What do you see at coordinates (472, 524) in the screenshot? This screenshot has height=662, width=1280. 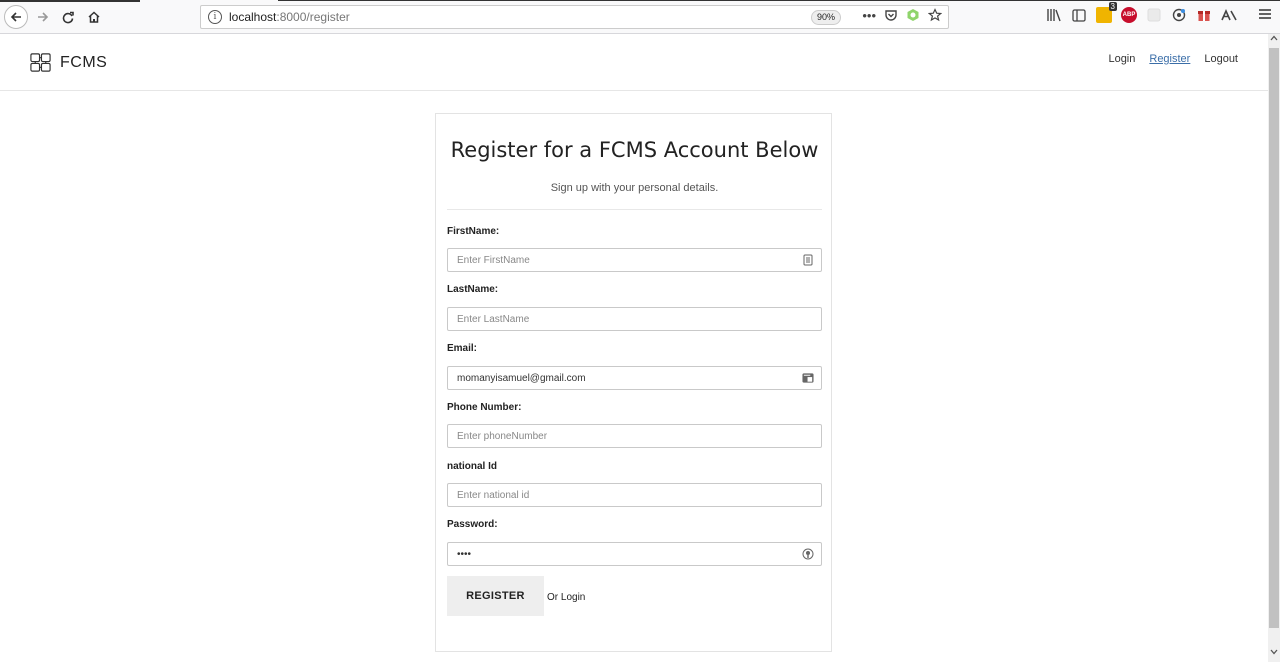 I see `password-label: Password:` at bounding box center [472, 524].